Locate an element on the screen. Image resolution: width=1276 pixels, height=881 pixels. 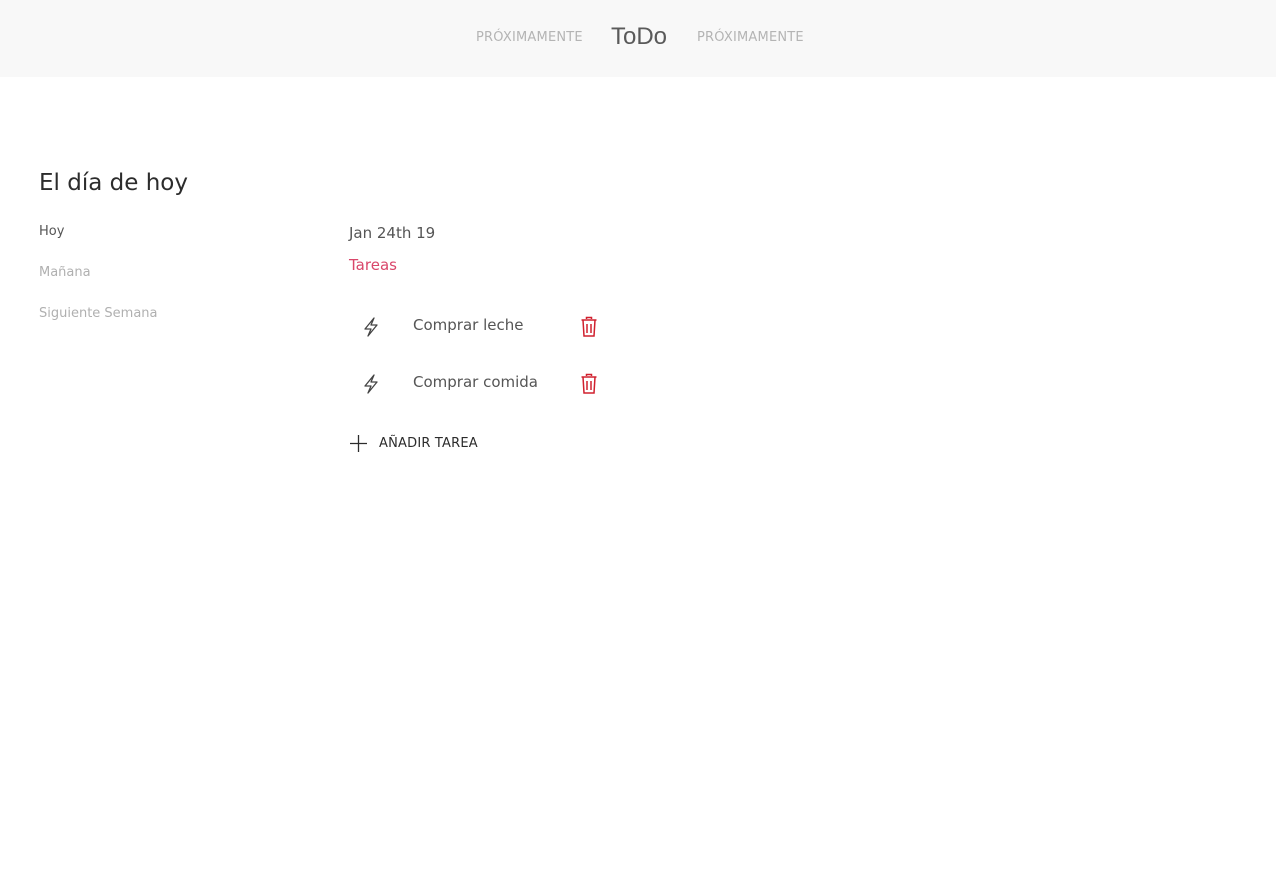
current-date: Jan 24th 19 is located at coordinates (392, 233).